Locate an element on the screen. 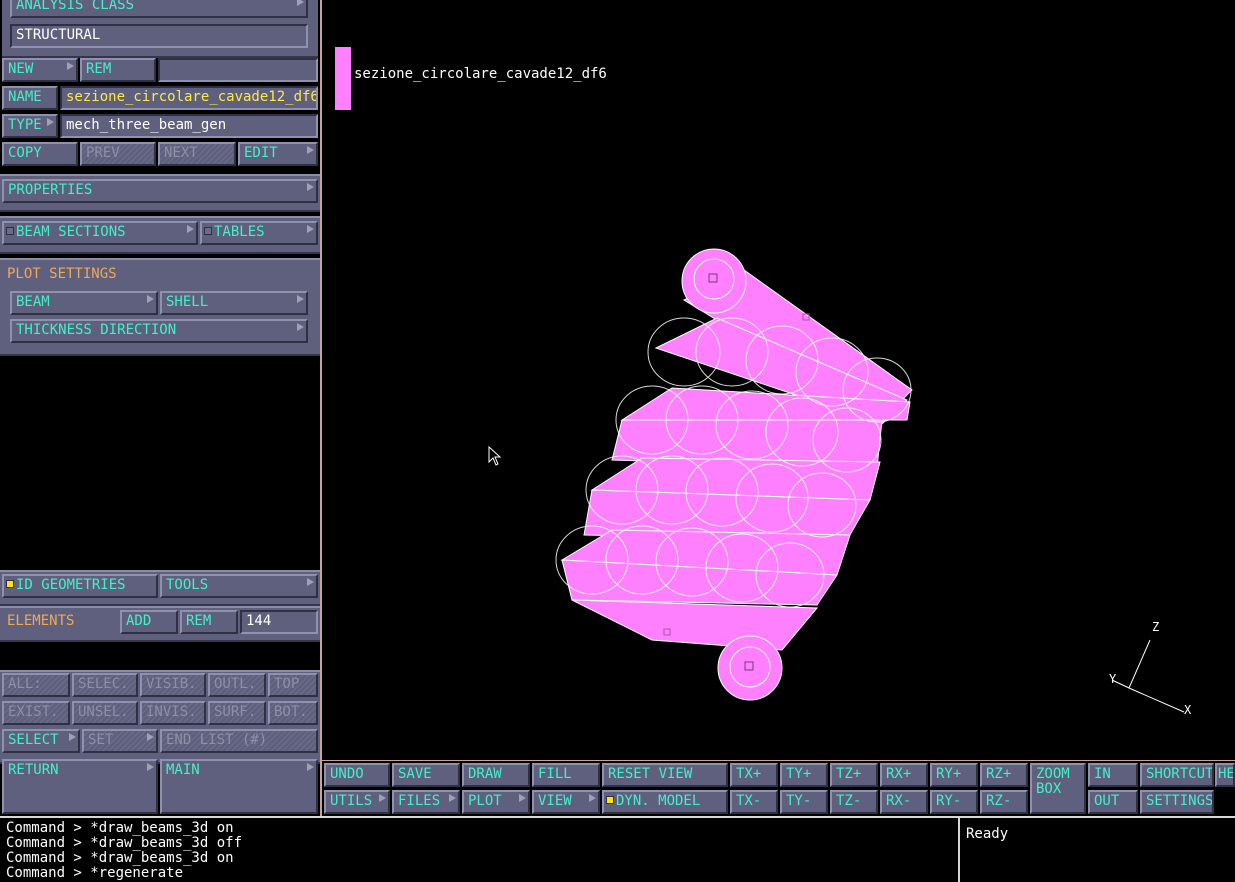 This screenshot has height=882, width=1235. rem-button: REM is located at coordinates (118, 70).